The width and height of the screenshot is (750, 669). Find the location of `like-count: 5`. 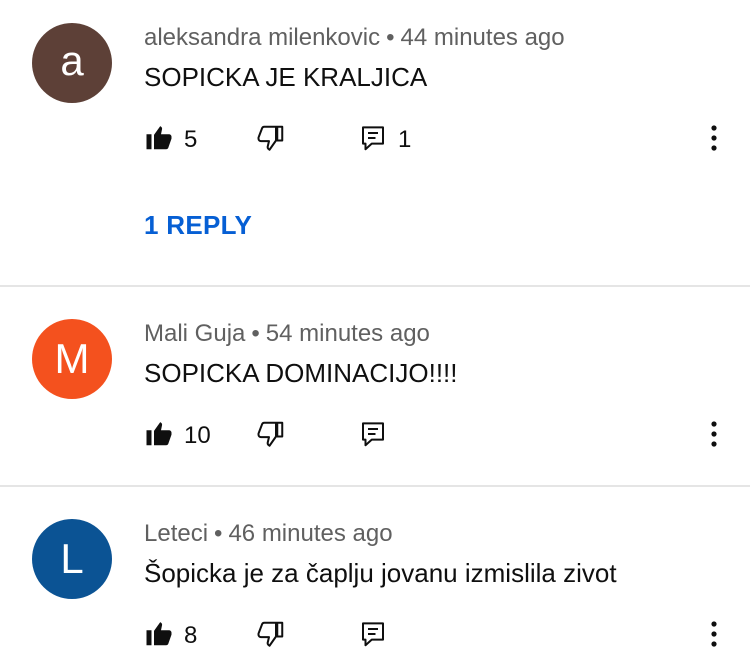

like-count: 5 is located at coordinates (191, 139).